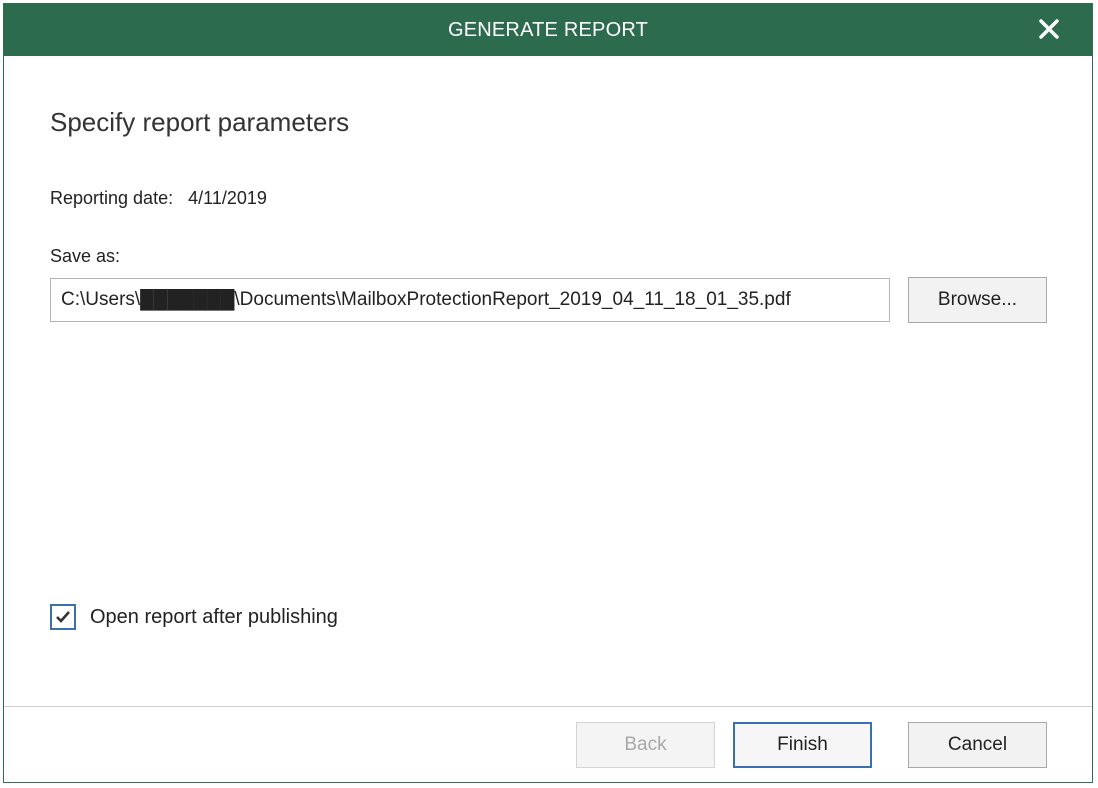 The height and width of the screenshot is (788, 1098). I want to click on reporting-date: Reporting date: 4/11/2019, so click(158, 198).